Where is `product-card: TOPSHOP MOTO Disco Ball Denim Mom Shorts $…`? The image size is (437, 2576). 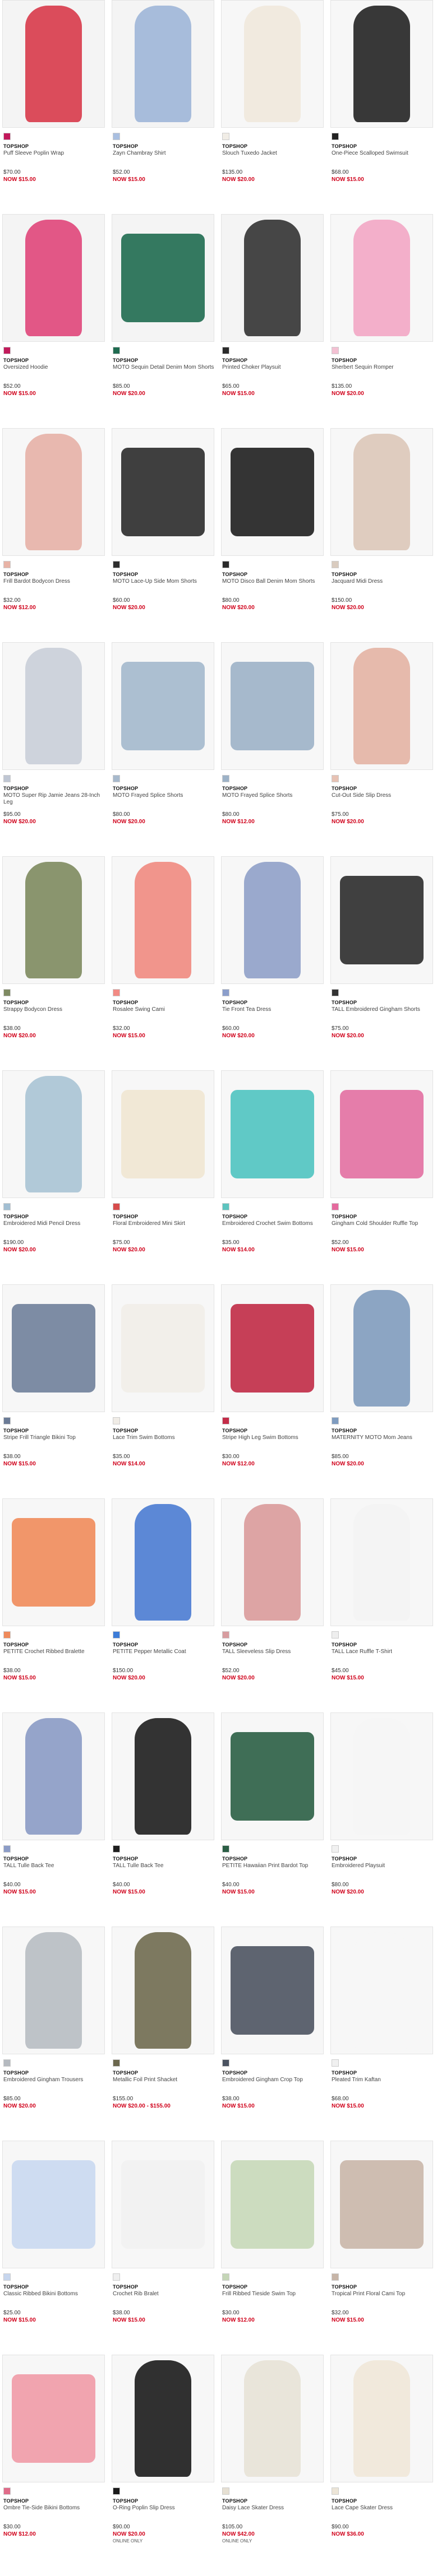
product-card: TOPSHOP MOTO Disco Ball Denim Mom Shorts $… is located at coordinates (272, 535).